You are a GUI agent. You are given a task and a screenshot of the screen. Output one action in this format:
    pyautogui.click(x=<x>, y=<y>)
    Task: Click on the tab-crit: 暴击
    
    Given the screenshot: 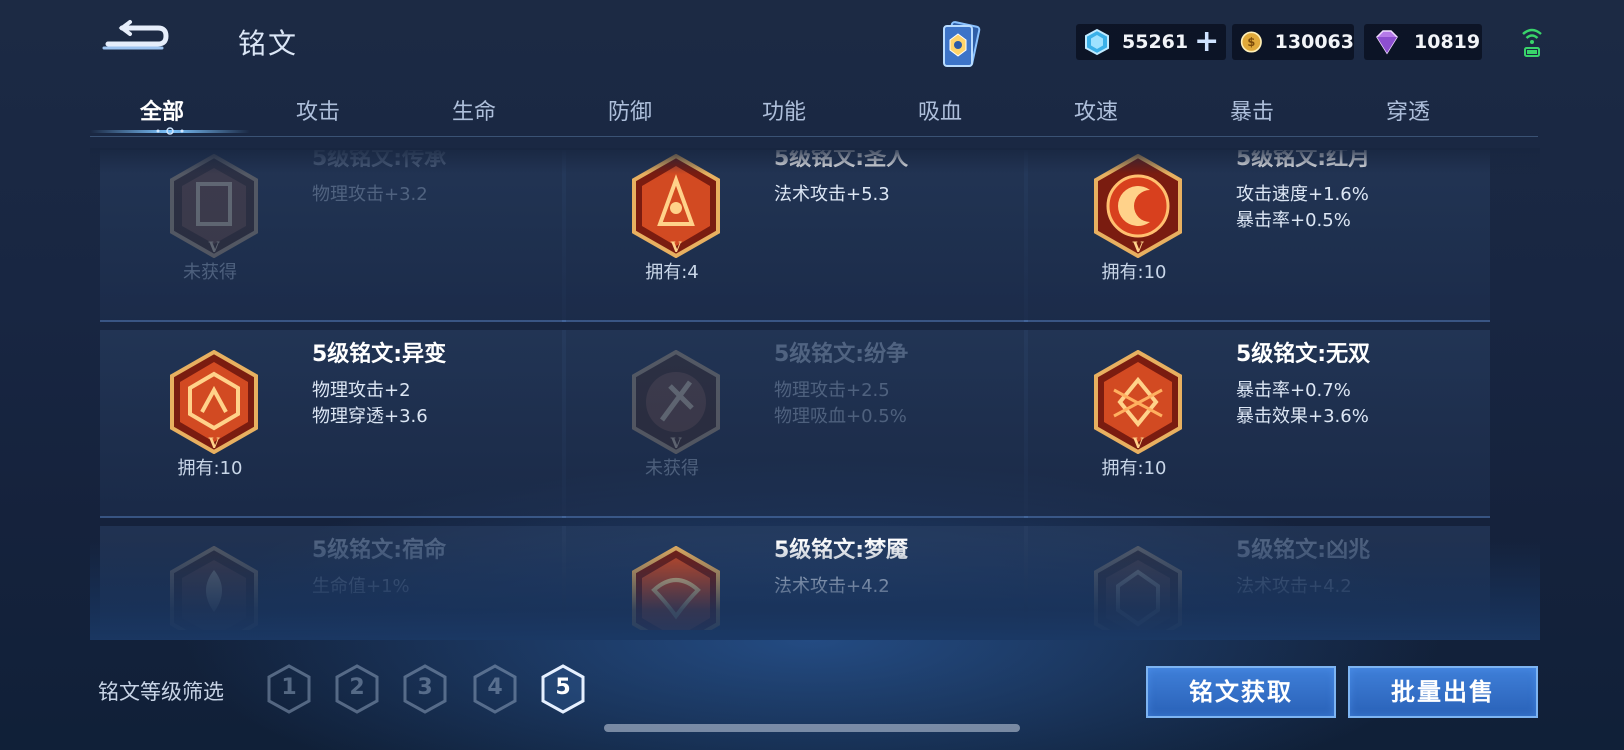 What is the action you would take?
    pyautogui.click(x=1252, y=110)
    